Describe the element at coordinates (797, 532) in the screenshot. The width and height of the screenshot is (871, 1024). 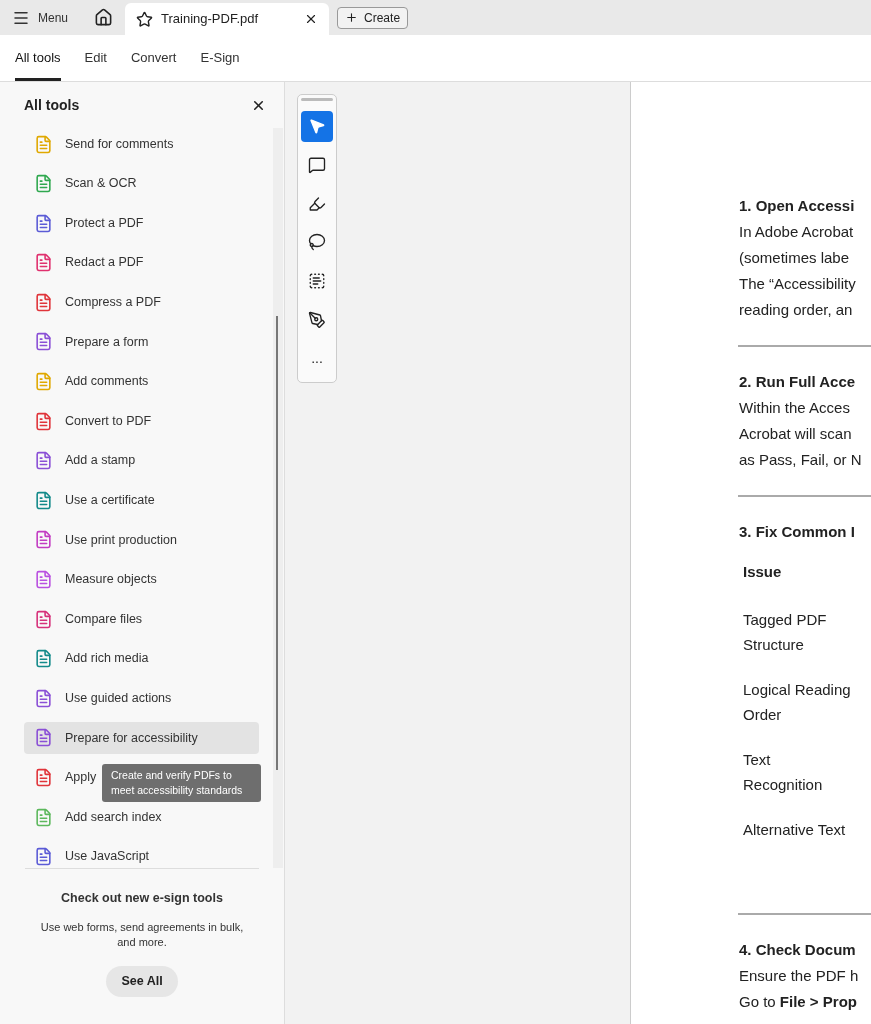
I see `section-heading: 3. Fix Common I` at that location.